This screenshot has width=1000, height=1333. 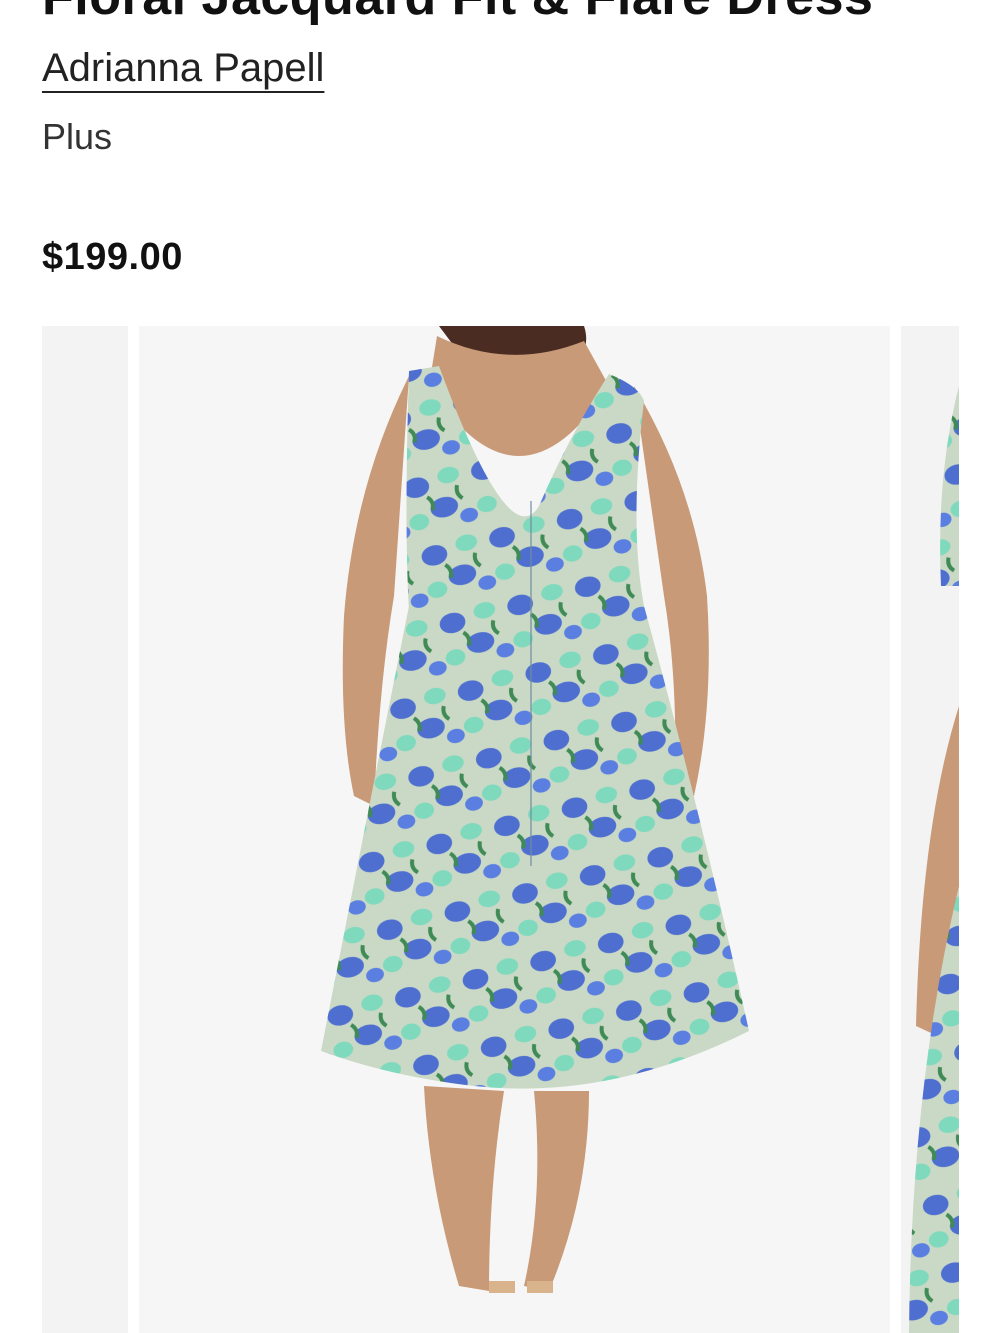 What do you see at coordinates (457, 14) in the screenshot?
I see `product-title: Floral Jacquard Fit & Flare Dress` at bounding box center [457, 14].